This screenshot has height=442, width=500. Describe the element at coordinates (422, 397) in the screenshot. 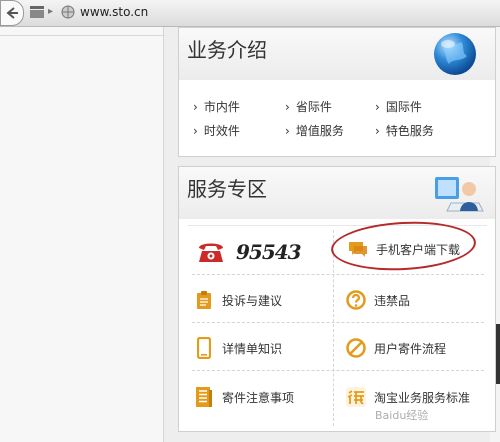

I see `taobao-standard-label: 淘宝业务服务标准` at that location.